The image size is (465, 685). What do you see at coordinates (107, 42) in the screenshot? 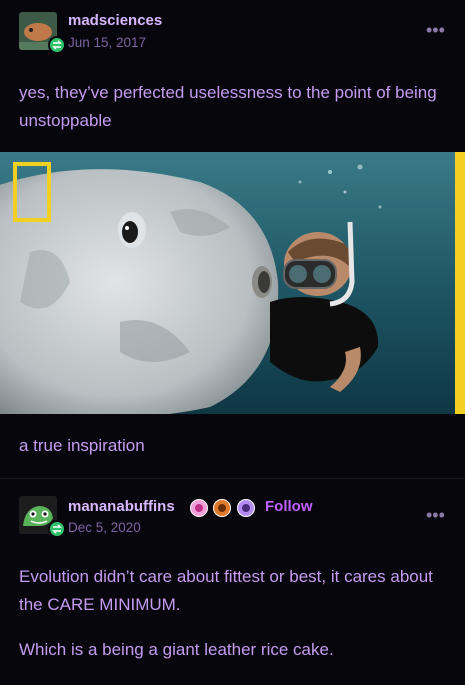
I see `post-date: Jun 15, 2017` at bounding box center [107, 42].